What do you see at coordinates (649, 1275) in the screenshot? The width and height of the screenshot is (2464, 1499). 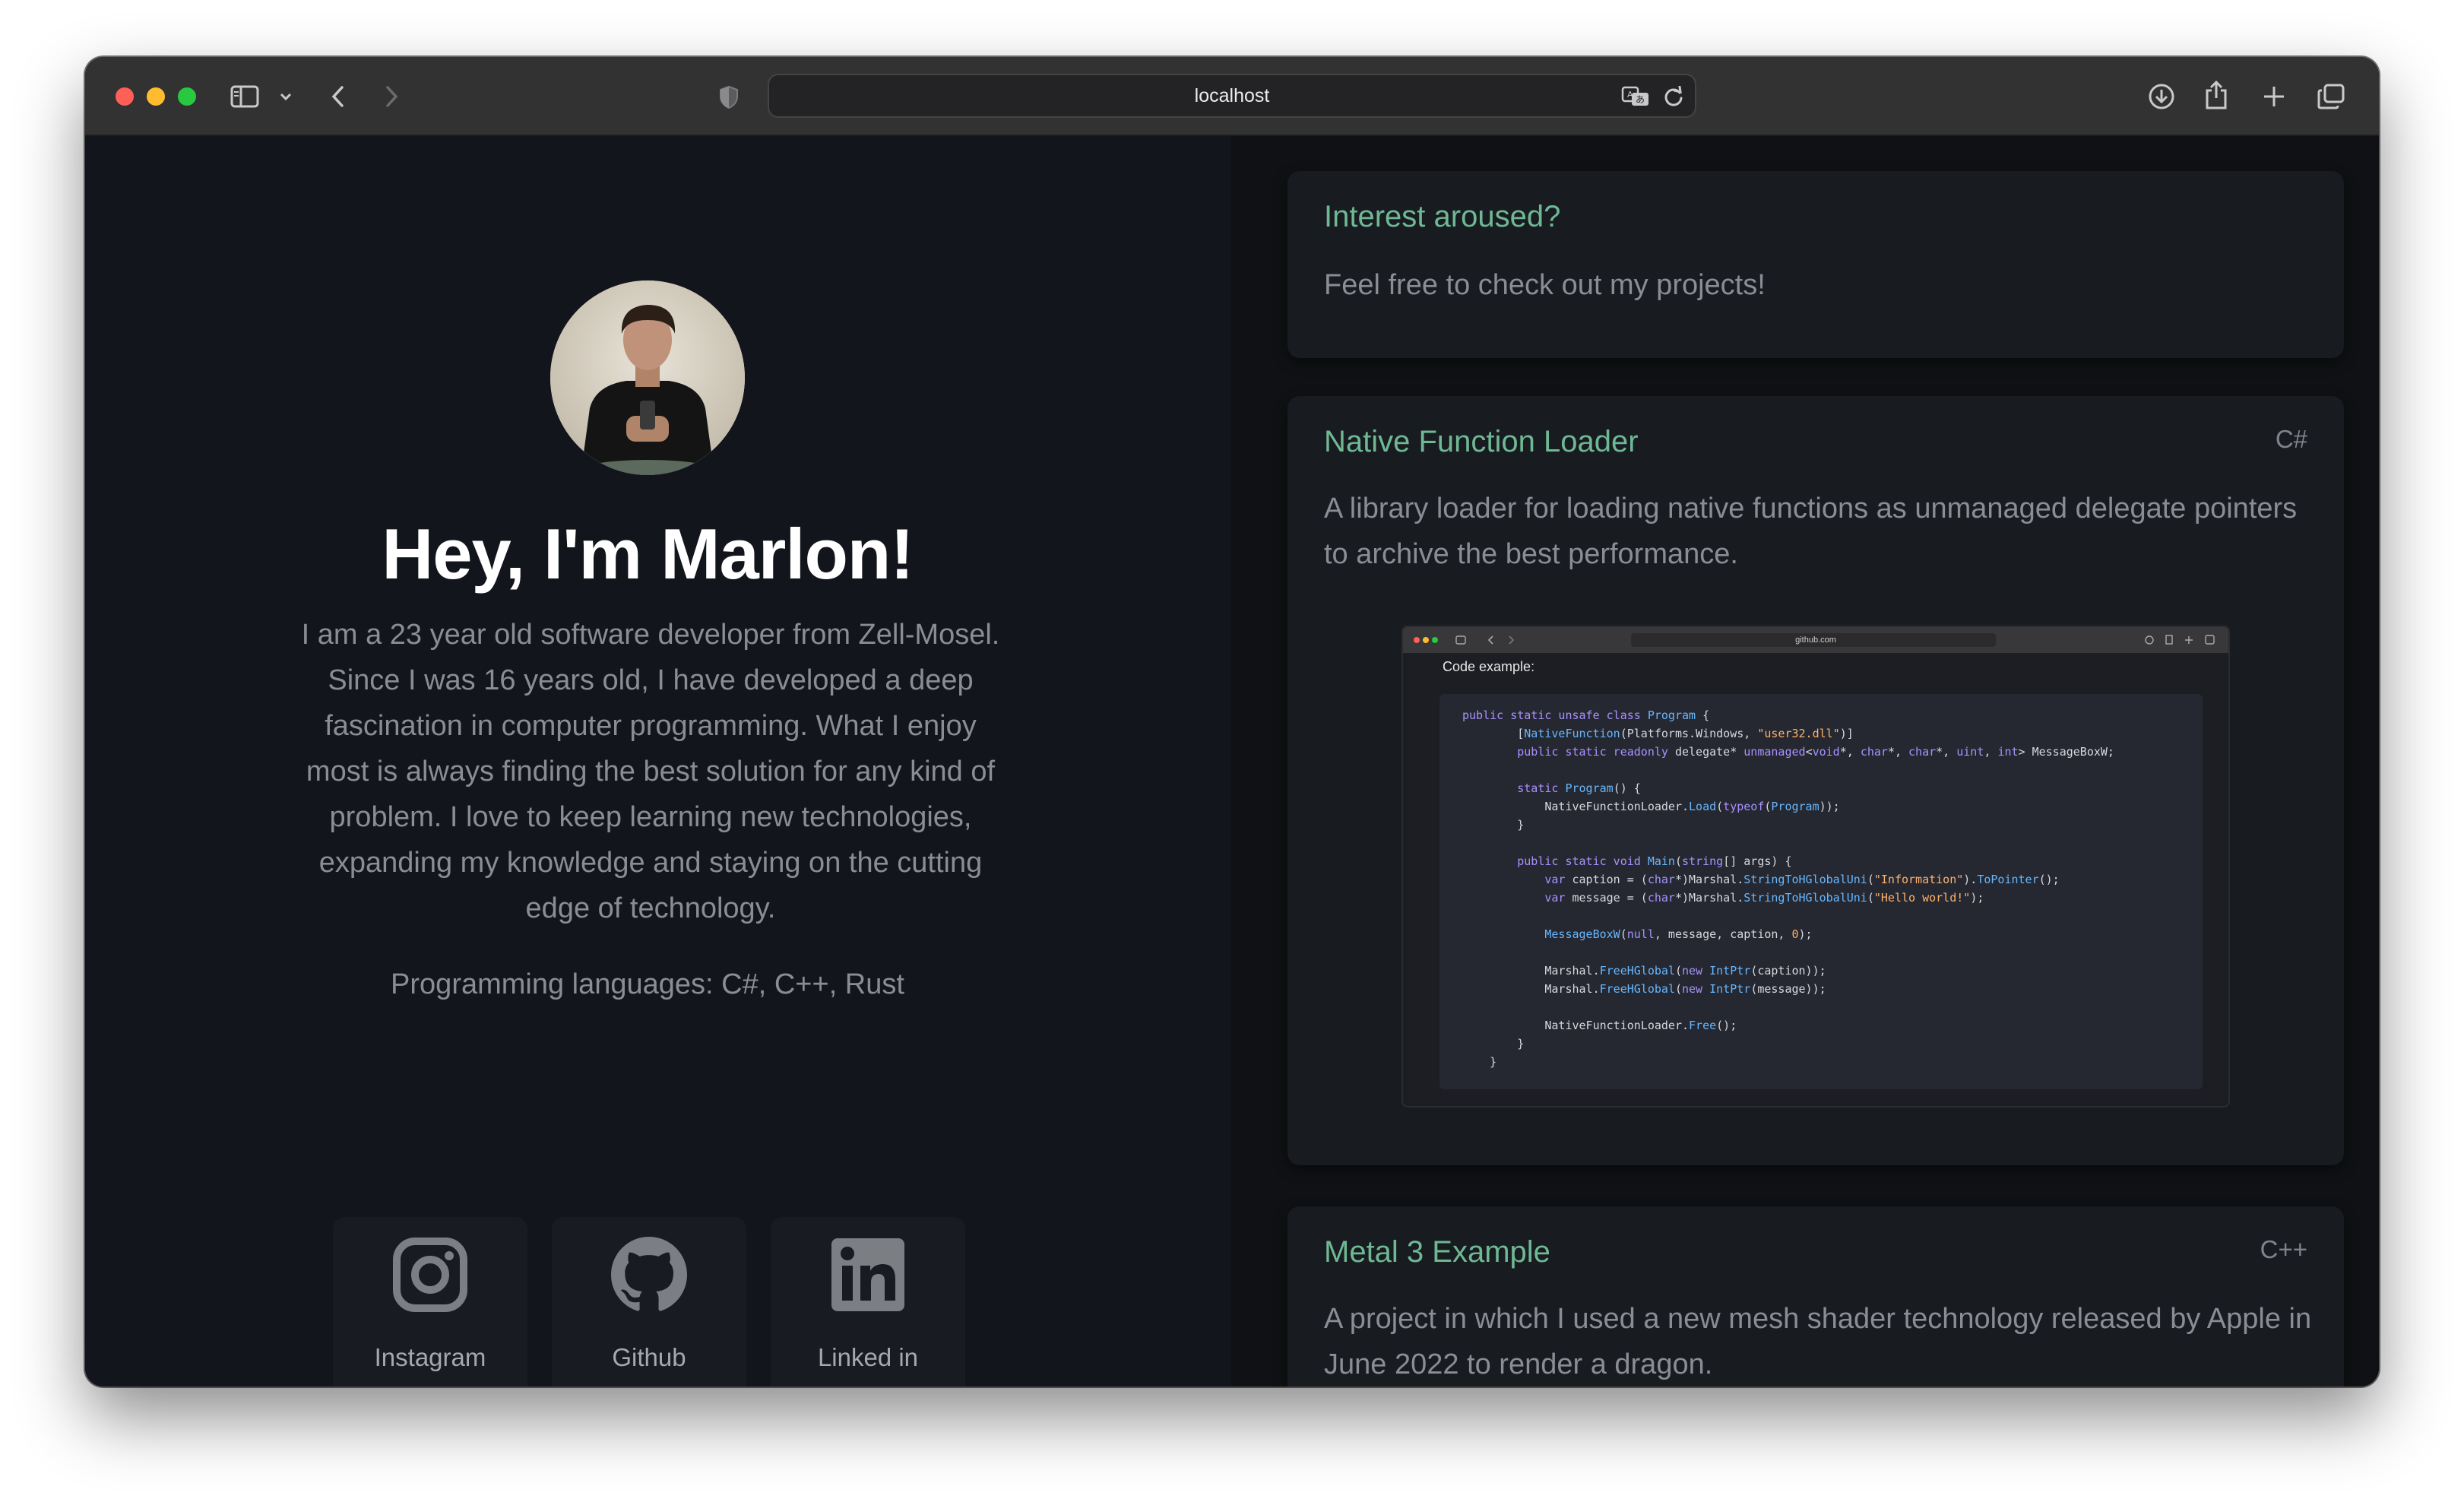 I see `github-icon` at bounding box center [649, 1275].